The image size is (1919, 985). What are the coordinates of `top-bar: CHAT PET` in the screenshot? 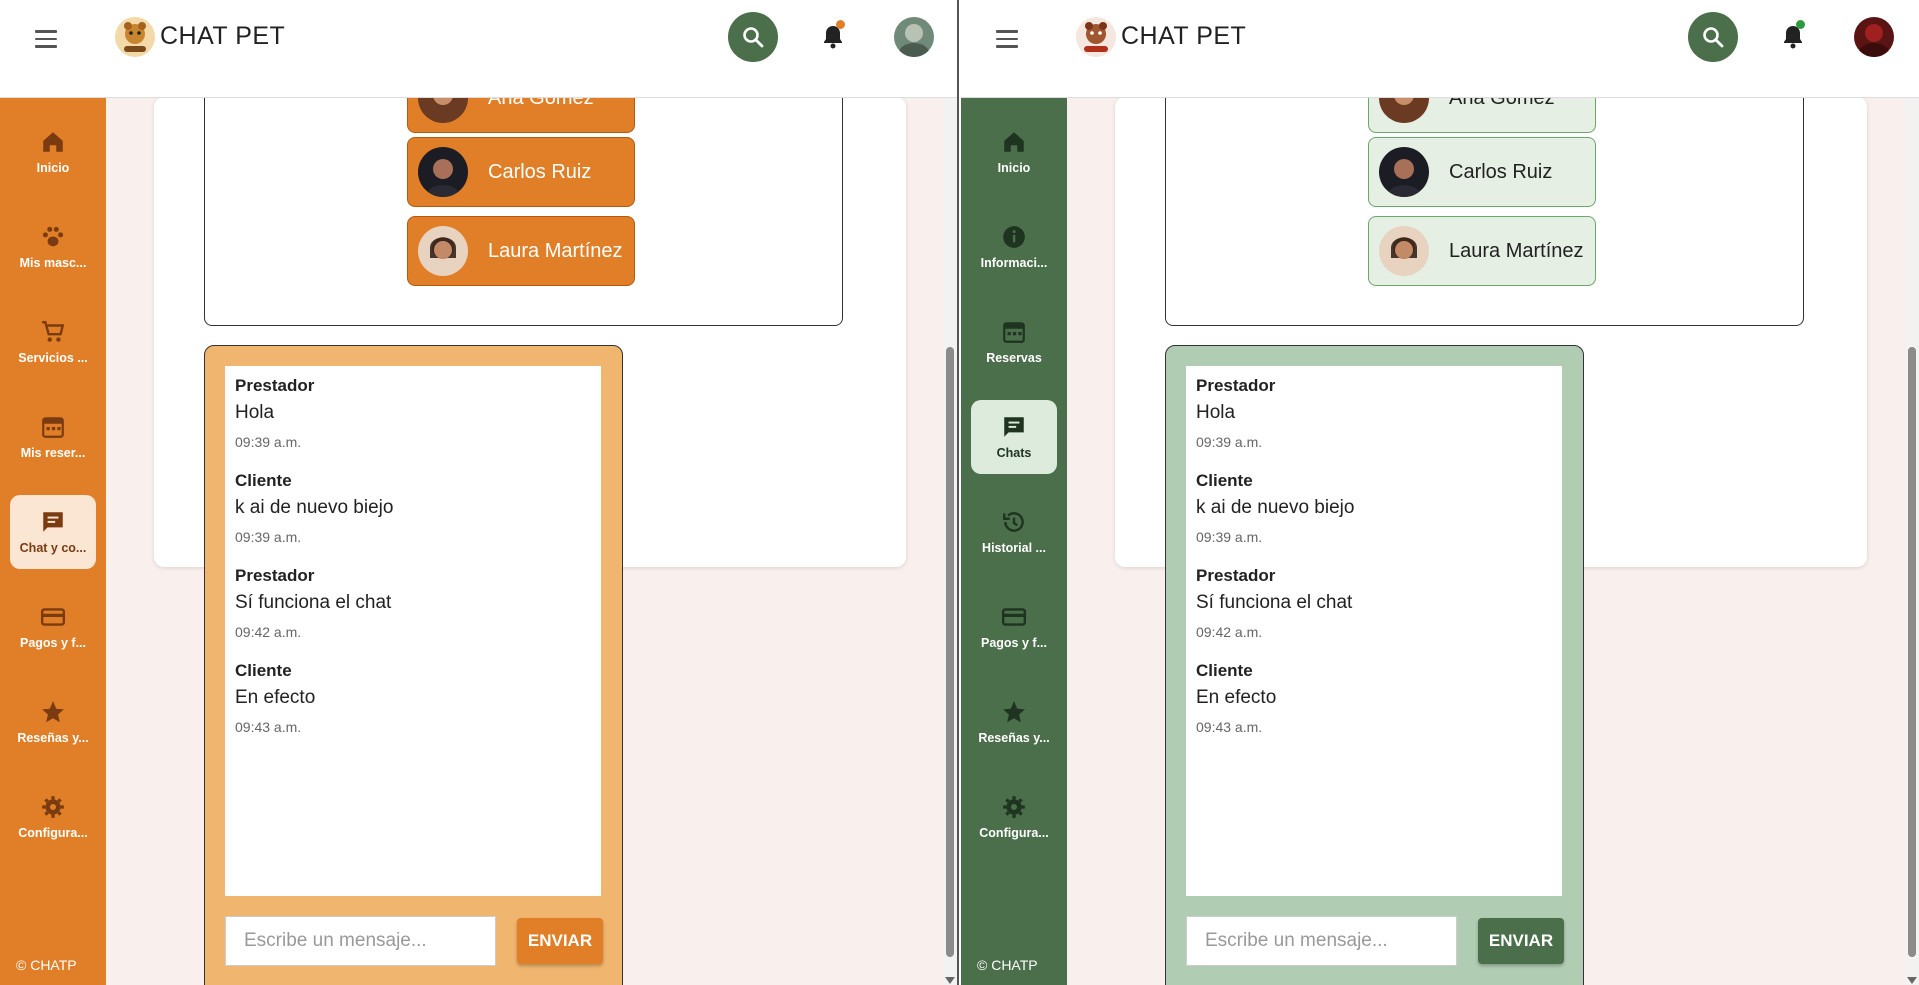 It's located at (478, 49).